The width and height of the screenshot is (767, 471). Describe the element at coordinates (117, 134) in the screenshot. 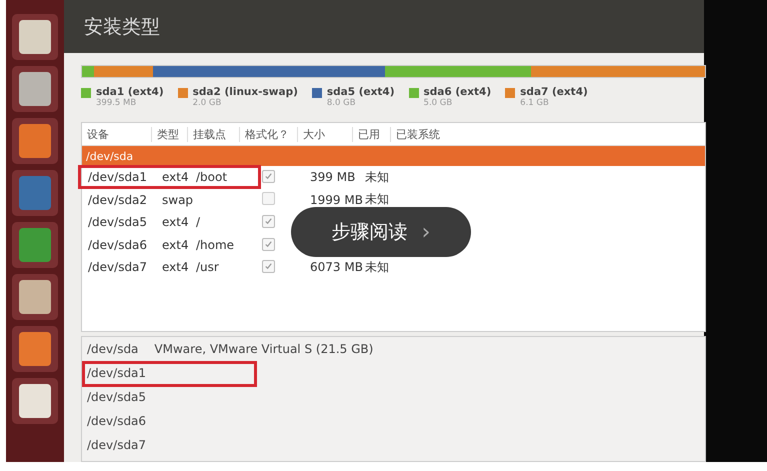

I see `column-header: 设备` at that location.